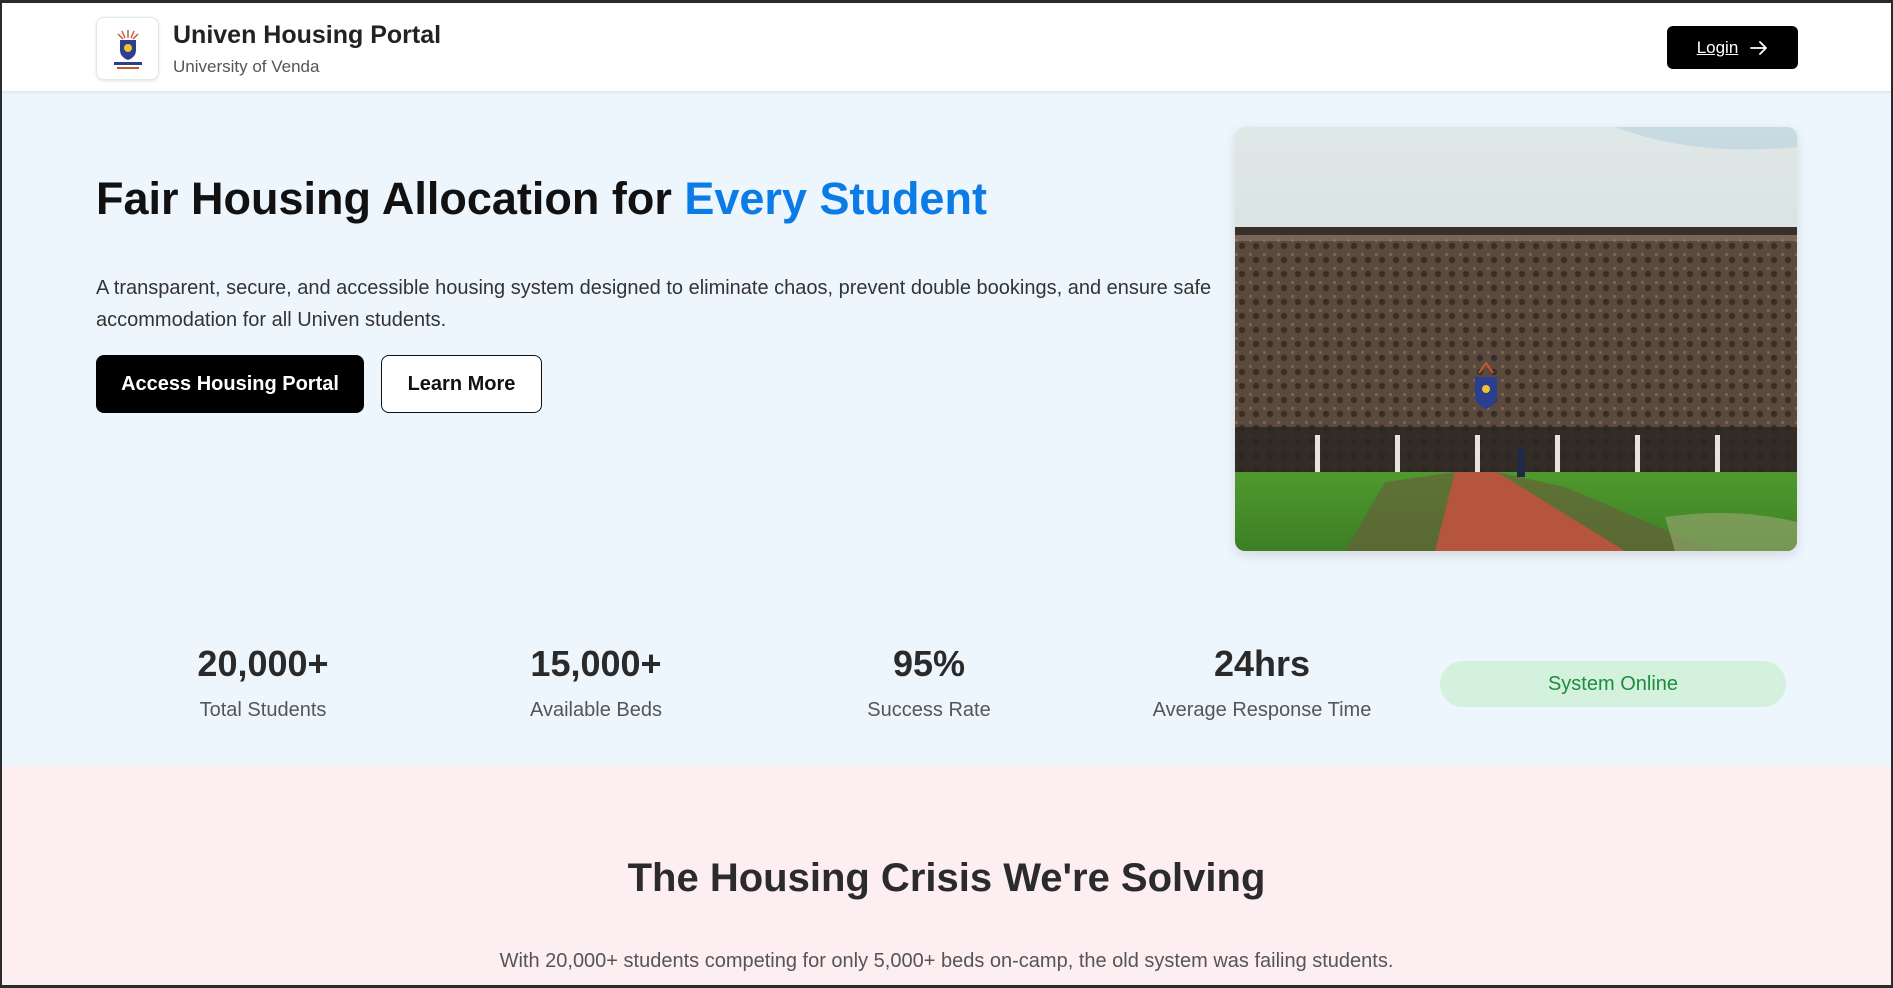 The width and height of the screenshot is (1893, 988). Describe the element at coordinates (246, 66) in the screenshot. I see `university-name: University of Venda` at that location.